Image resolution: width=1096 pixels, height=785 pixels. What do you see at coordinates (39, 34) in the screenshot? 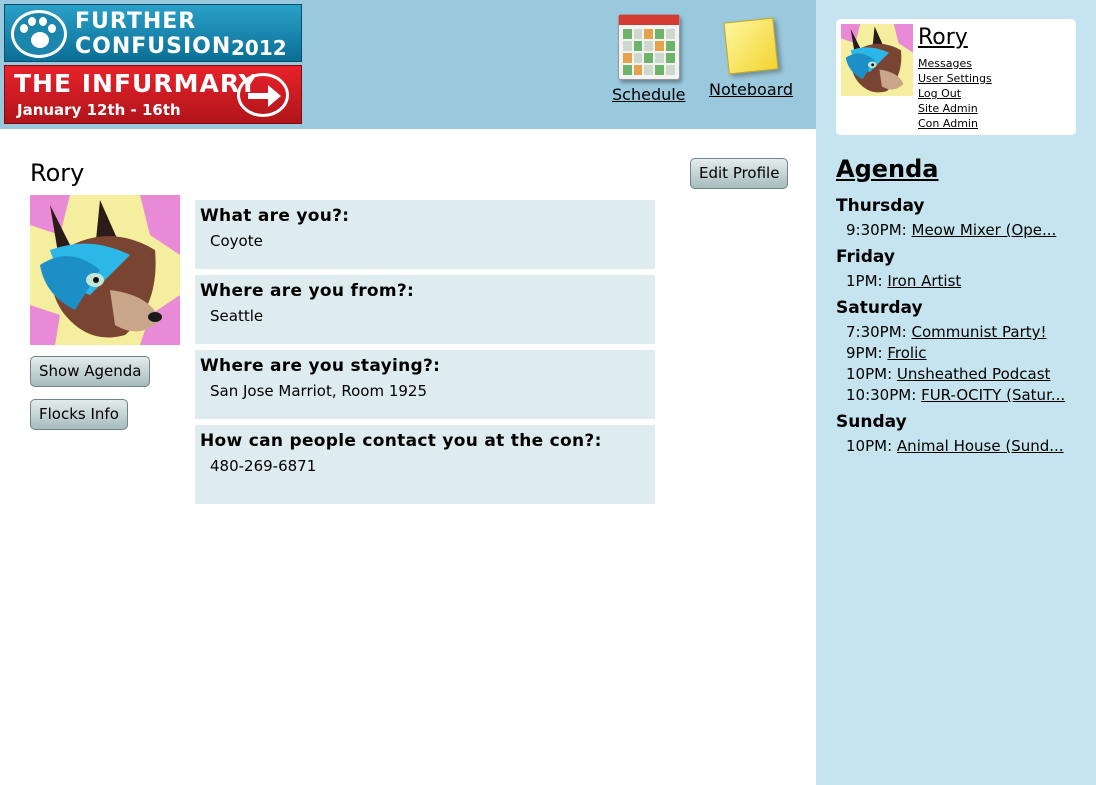
I see `paw-icon` at bounding box center [39, 34].